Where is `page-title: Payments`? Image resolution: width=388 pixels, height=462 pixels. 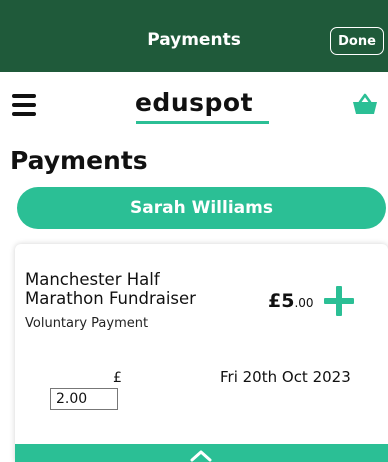 page-title: Payments is located at coordinates (79, 160).